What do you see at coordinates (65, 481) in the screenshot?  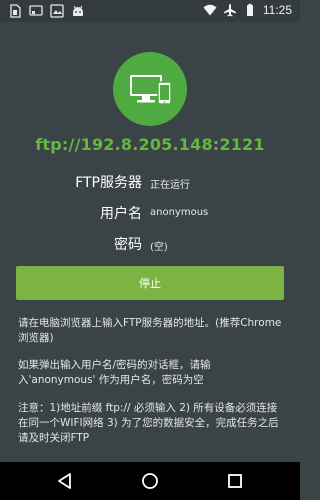 I see `back-icon` at bounding box center [65, 481].